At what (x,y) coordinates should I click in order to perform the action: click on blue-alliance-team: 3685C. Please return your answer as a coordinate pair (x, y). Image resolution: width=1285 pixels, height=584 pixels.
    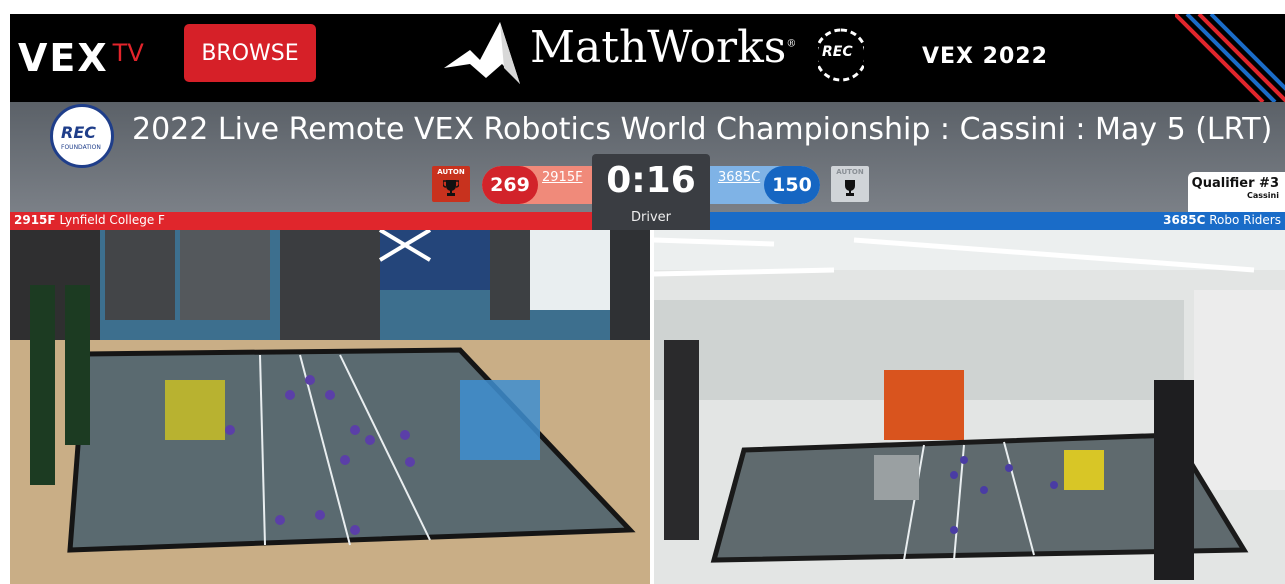
    Looking at the image, I should click on (1184, 220).